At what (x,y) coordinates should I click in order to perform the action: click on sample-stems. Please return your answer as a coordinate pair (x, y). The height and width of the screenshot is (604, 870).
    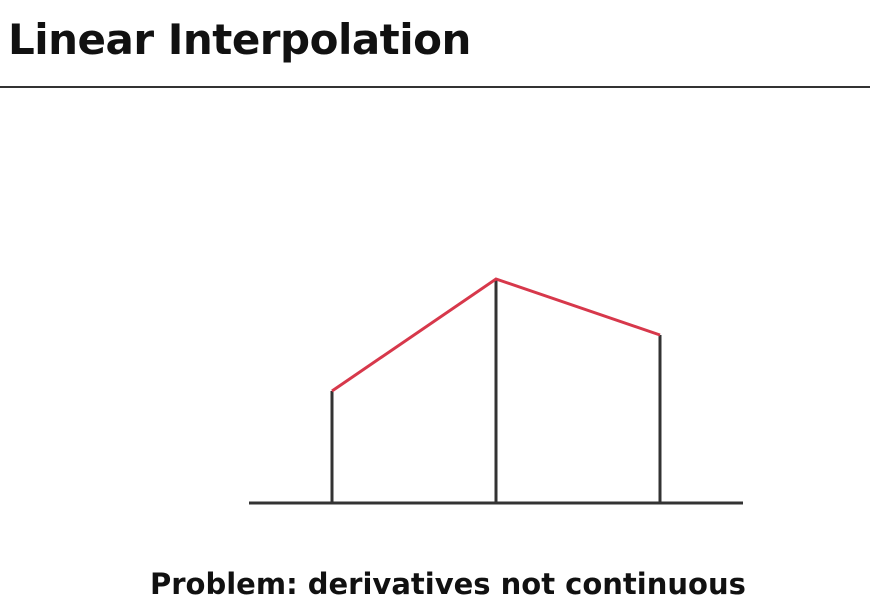
    Looking at the image, I should click on (496, 391).